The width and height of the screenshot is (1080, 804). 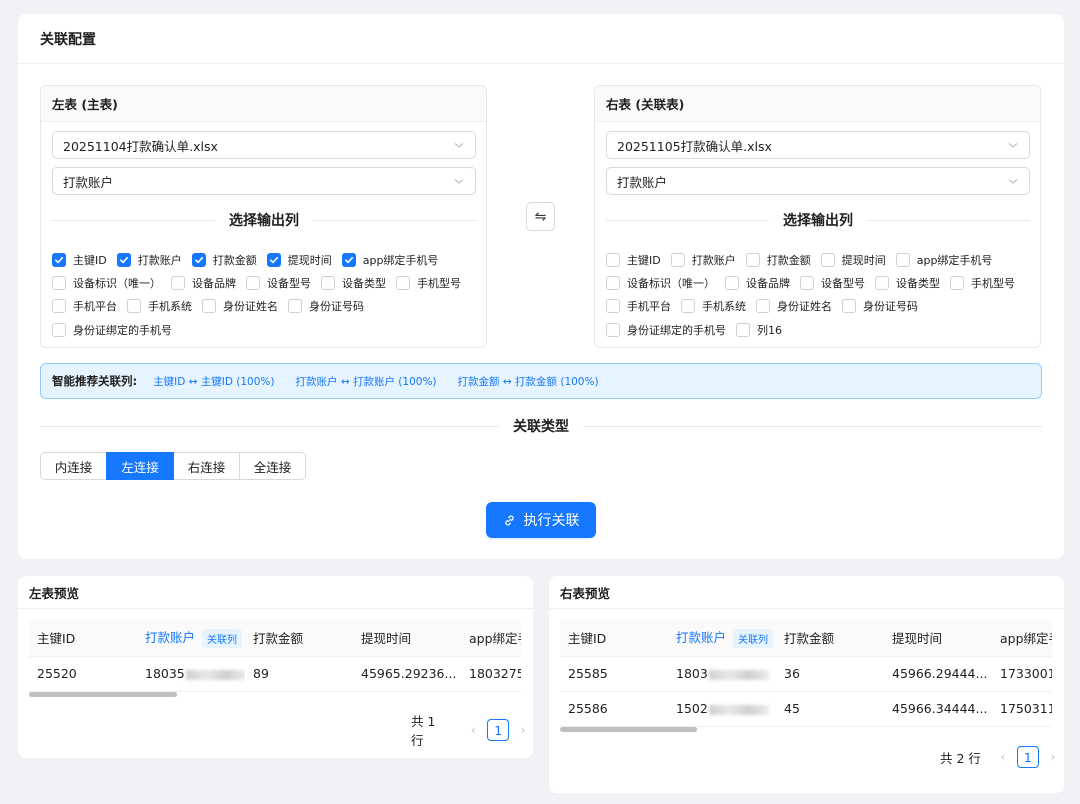 What do you see at coordinates (95, 381) in the screenshot?
I see `recommend-label: 智能推荐关联列:` at bounding box center [95, 381].